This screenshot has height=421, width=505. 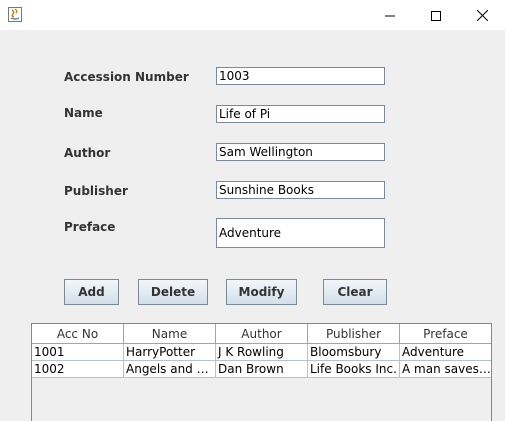 I want to click on name-label: Name, so click(x=83, y=113).